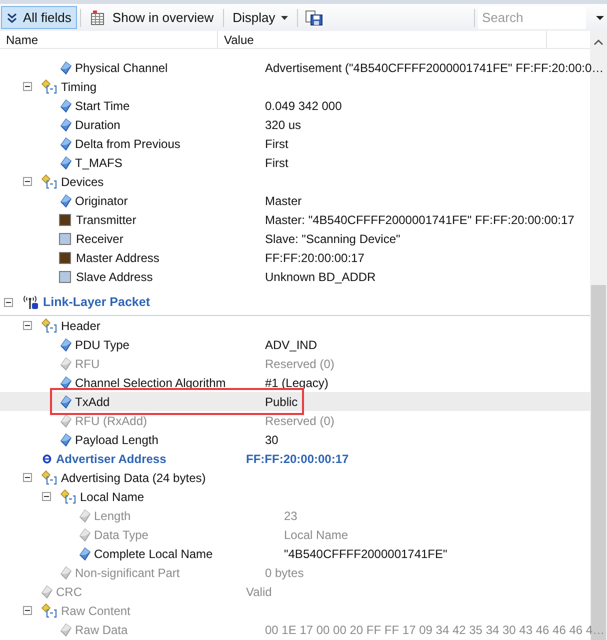 This screenshot has width=607, height=640. What do you see at coordinates (100, 239) in the screenshot?
I see `field-name: Receiver` at bounding box center [100, 239].